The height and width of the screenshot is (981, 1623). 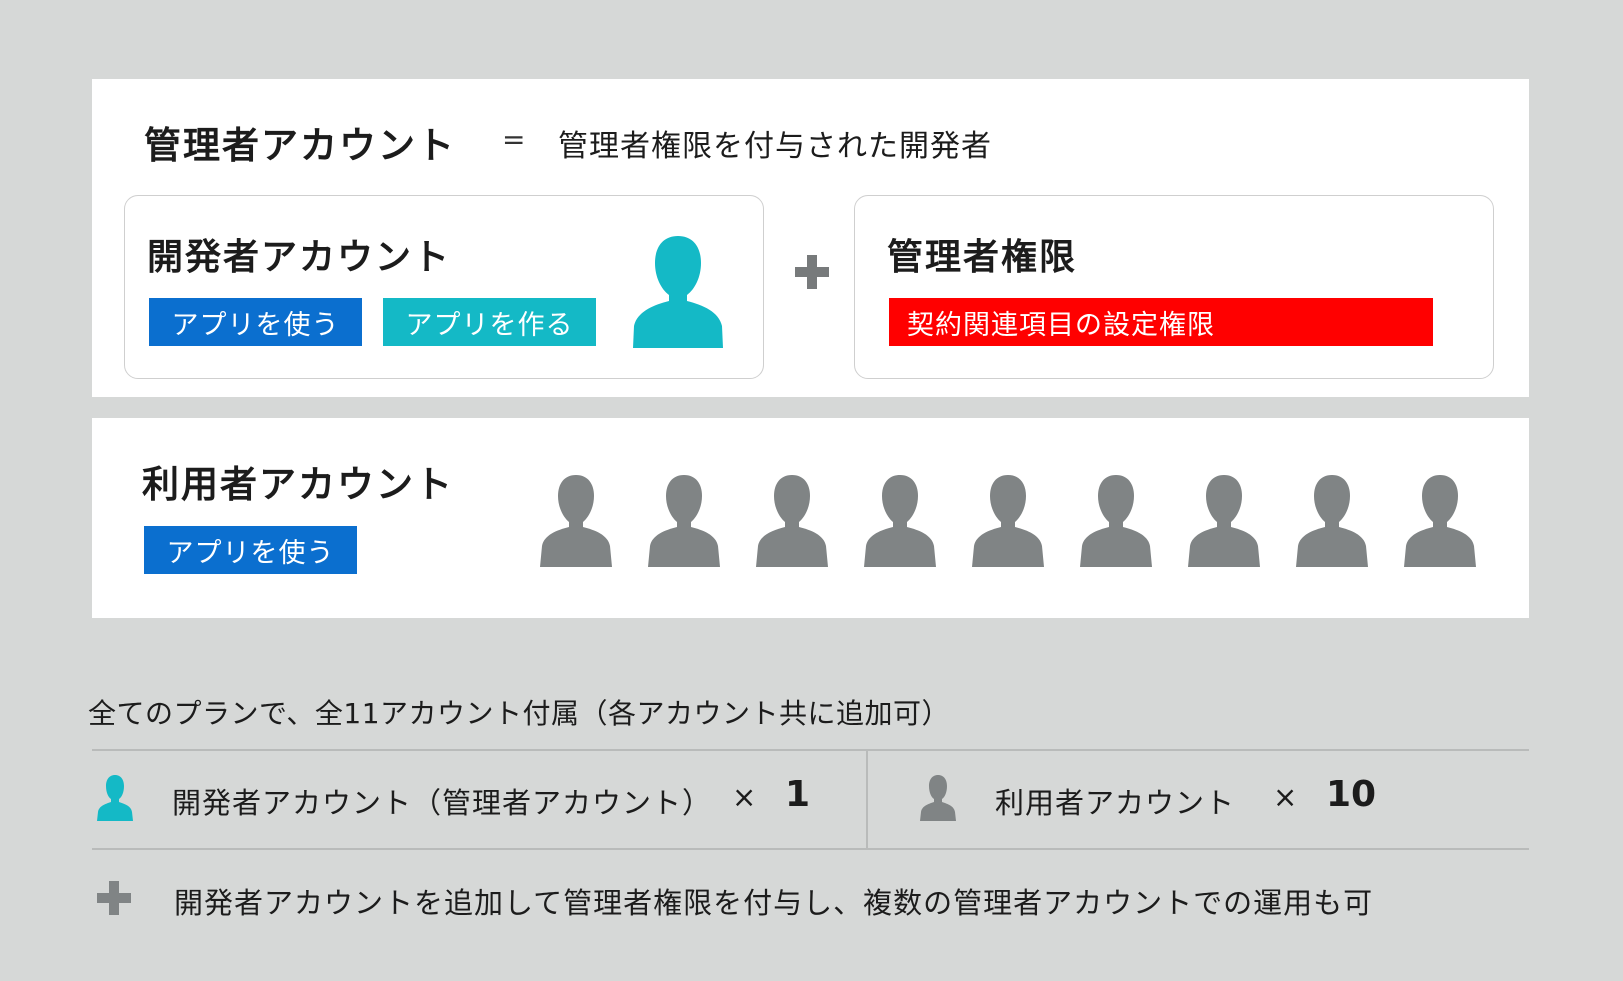 I want to click on user-account-count: 10, so click(x=1351, y=794).